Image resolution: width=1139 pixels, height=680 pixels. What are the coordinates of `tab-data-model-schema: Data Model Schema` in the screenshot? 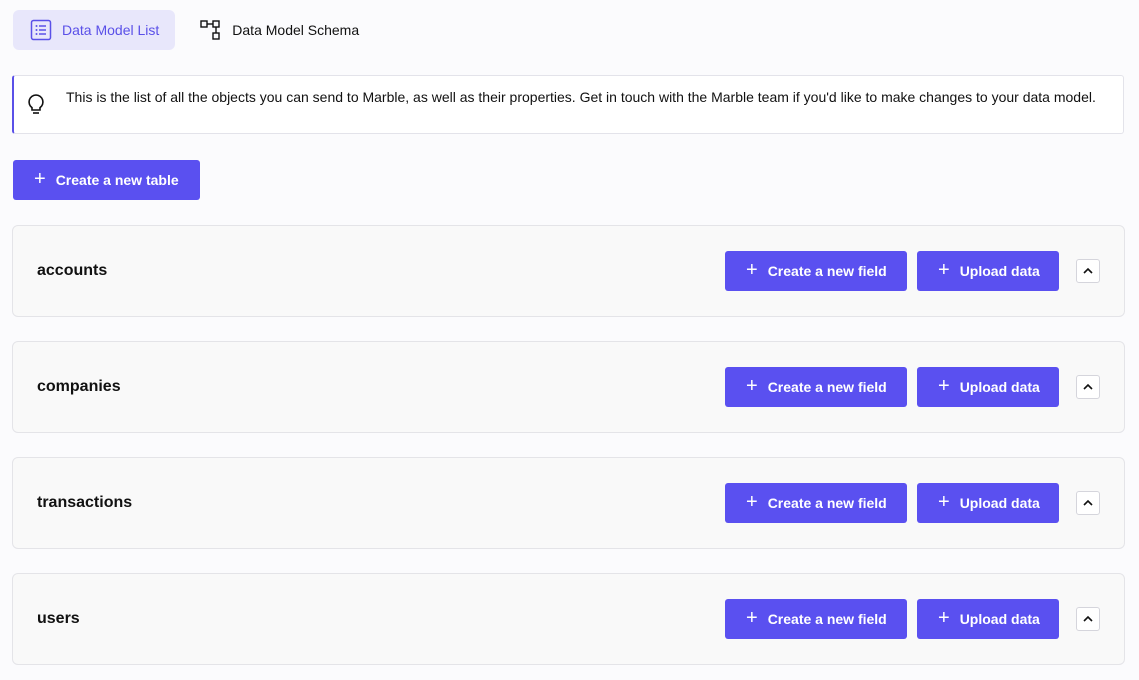 It's located at (279, 30).